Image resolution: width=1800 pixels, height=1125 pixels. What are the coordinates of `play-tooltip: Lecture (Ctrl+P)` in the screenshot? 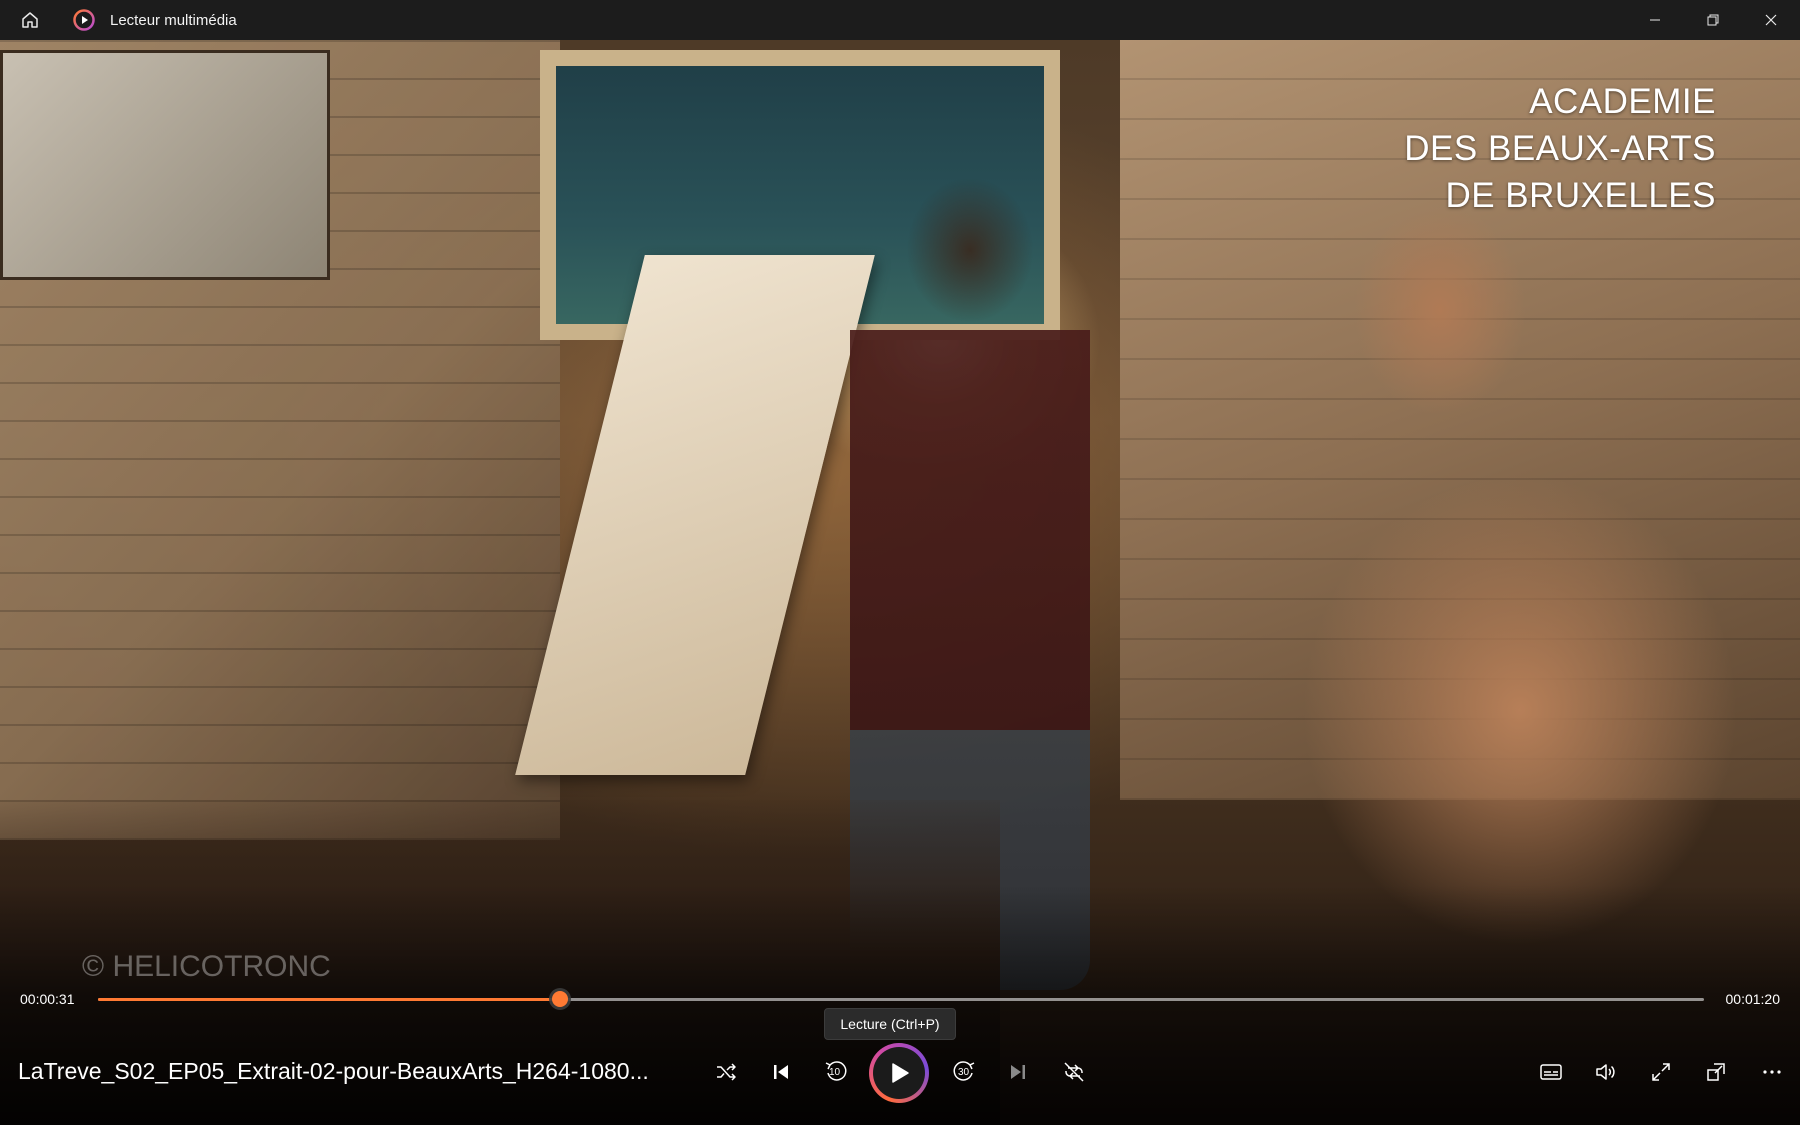 It's located at (890, 1024).